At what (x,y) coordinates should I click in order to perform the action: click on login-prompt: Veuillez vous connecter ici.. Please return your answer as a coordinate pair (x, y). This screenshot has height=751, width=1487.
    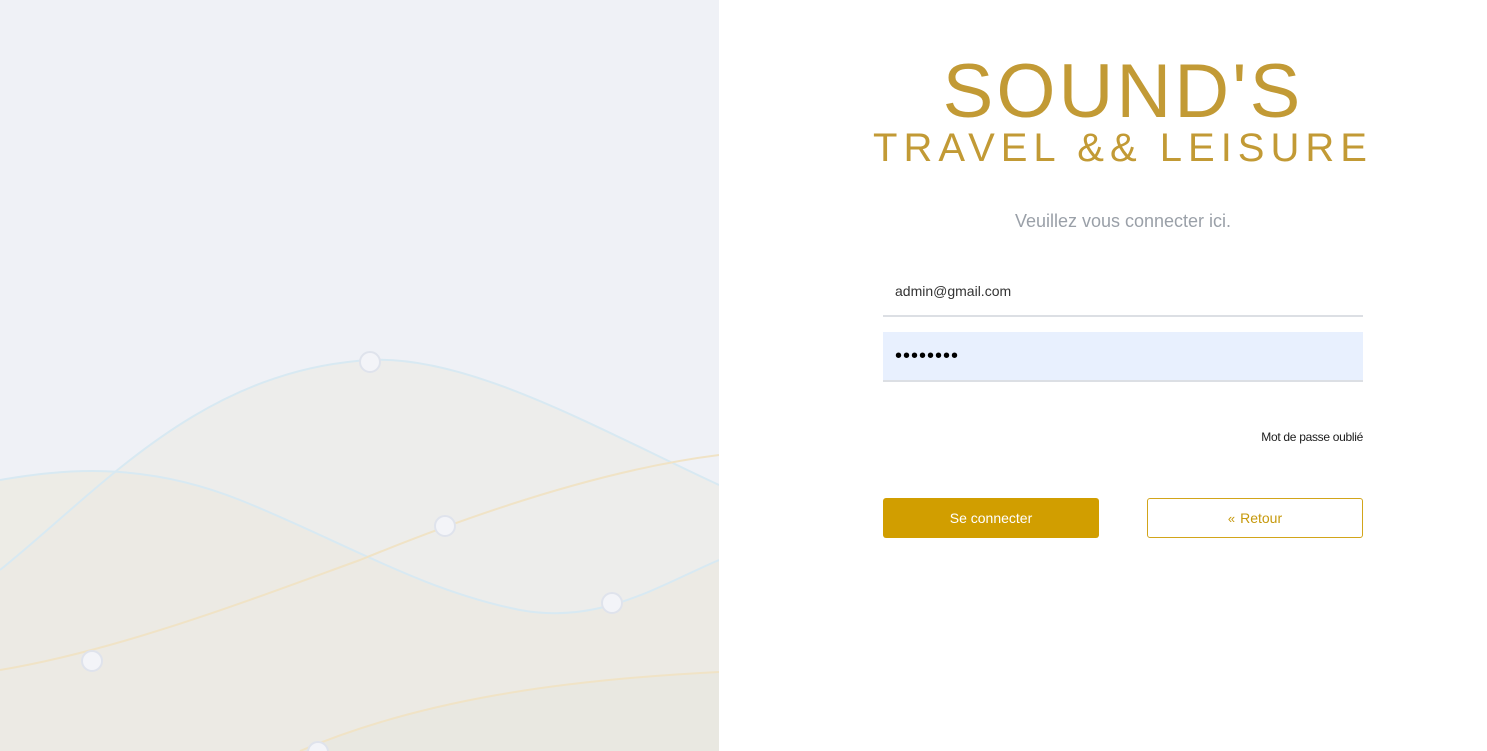
    Looking at the image, I should click on (1123, 221).